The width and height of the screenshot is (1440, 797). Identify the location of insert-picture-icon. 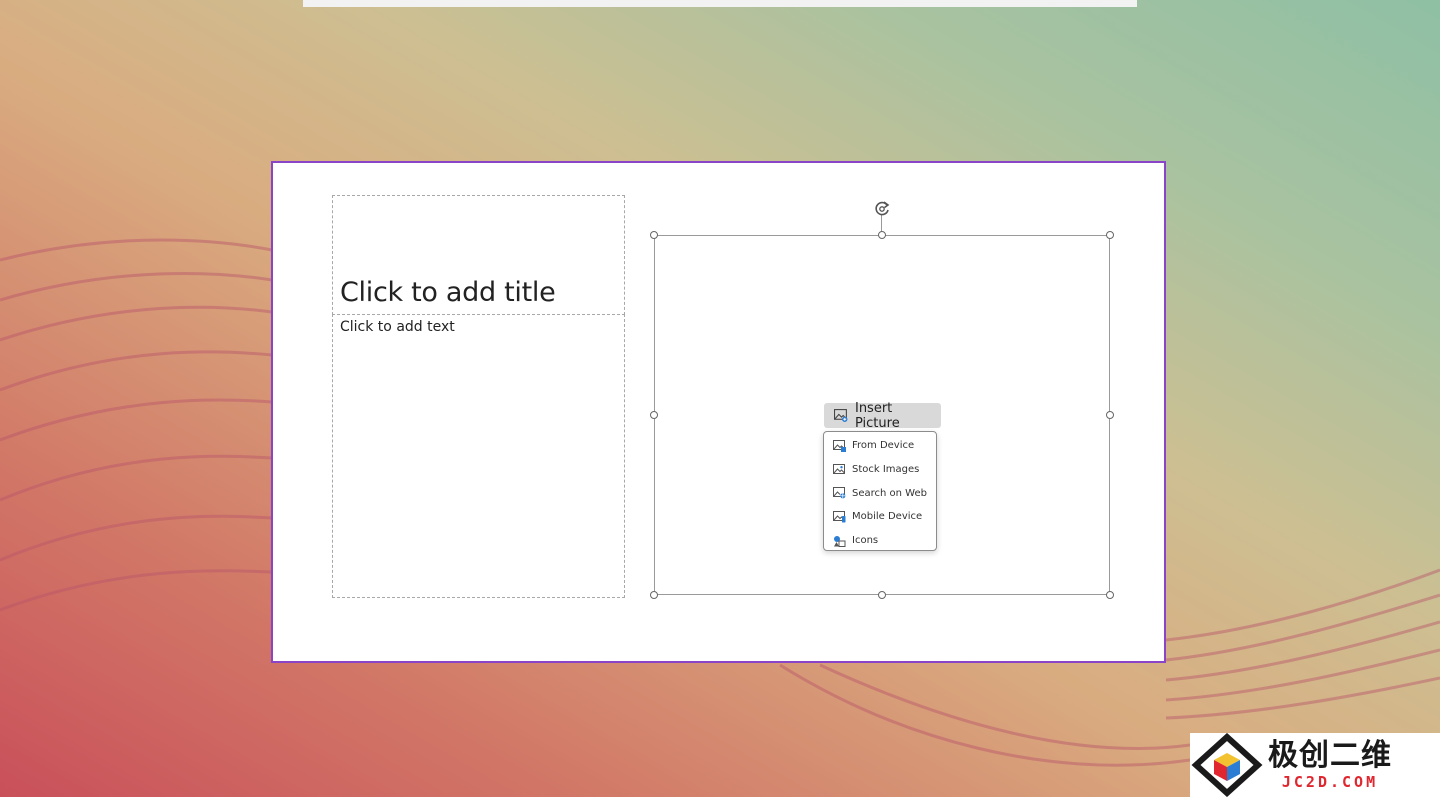
(841, 415).